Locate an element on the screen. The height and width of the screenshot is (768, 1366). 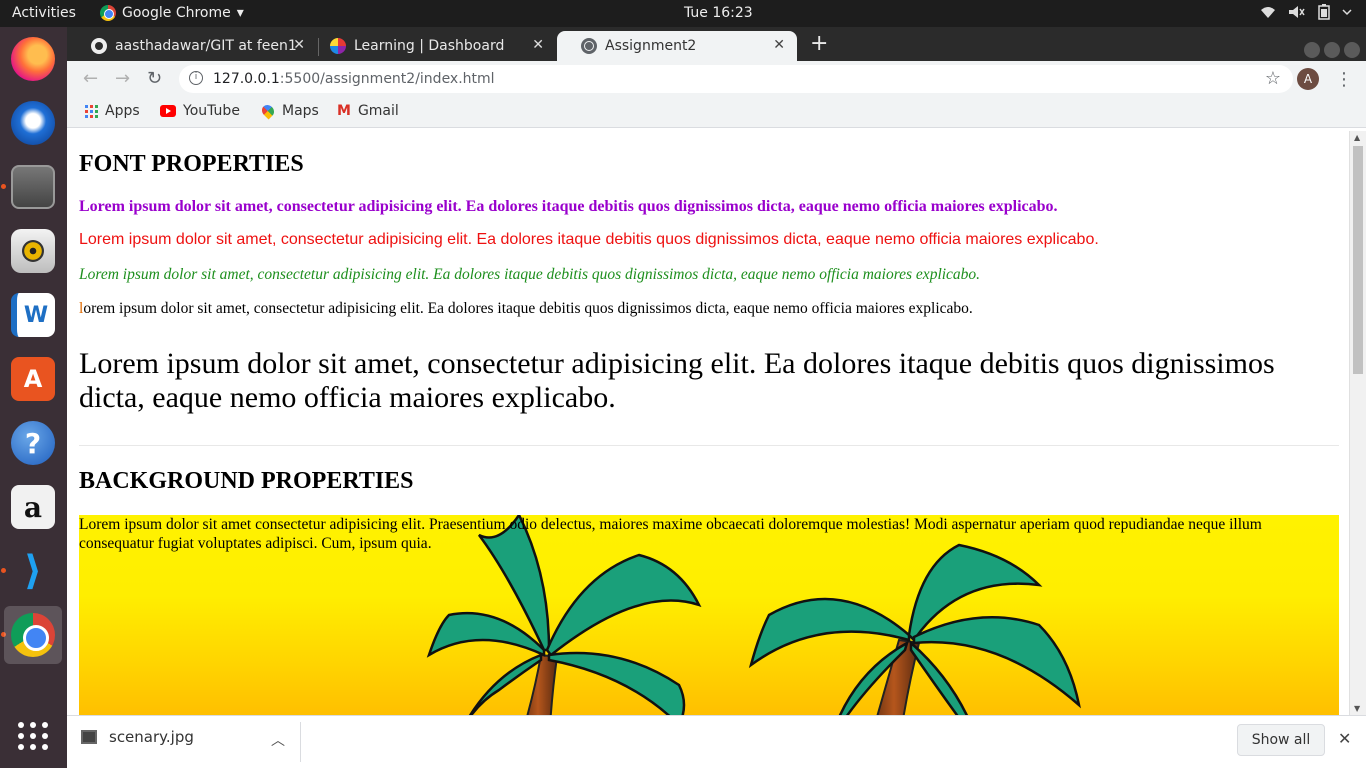
scrollbar-thumb is located at coordinates (1358, 260).